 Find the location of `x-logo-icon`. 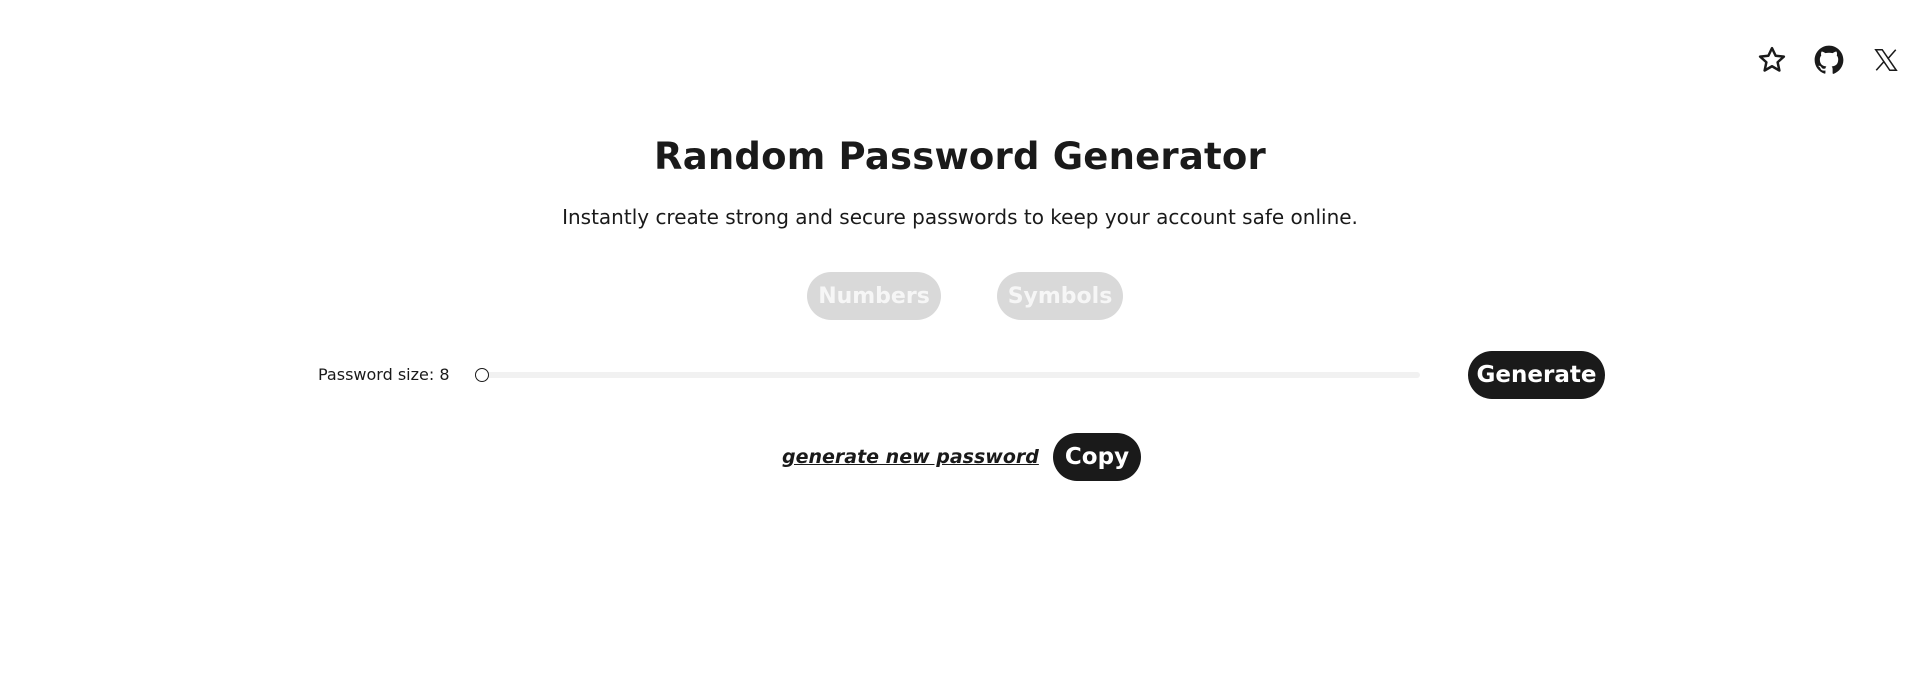

x-logo-icon is located at coordinates (1886, 60).